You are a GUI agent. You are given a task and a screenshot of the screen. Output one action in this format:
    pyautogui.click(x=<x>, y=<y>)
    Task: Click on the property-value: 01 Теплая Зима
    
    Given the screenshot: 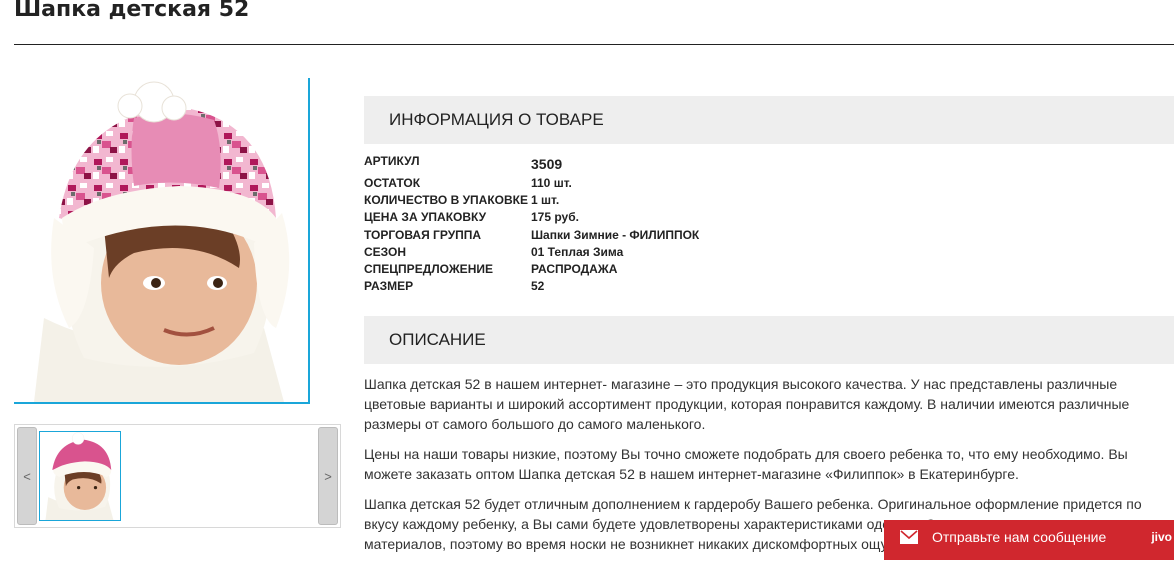 What is the action you would take?
    pyautogui.click(x=577, y=251)
    